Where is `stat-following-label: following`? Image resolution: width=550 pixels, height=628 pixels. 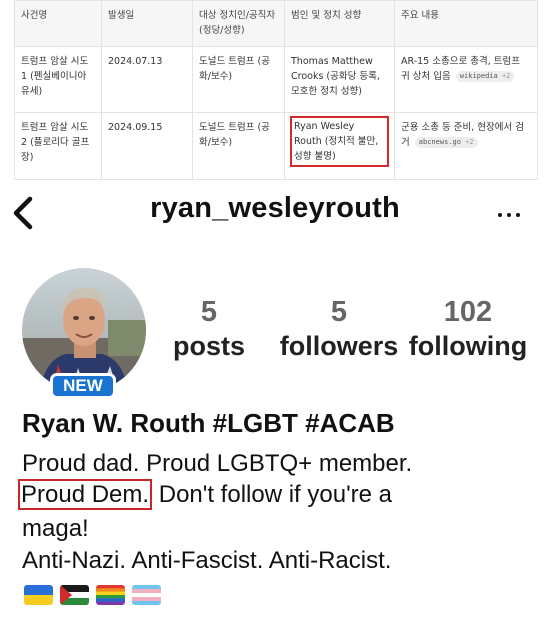 stat-following-label: following is located at coordinates (468, 346).